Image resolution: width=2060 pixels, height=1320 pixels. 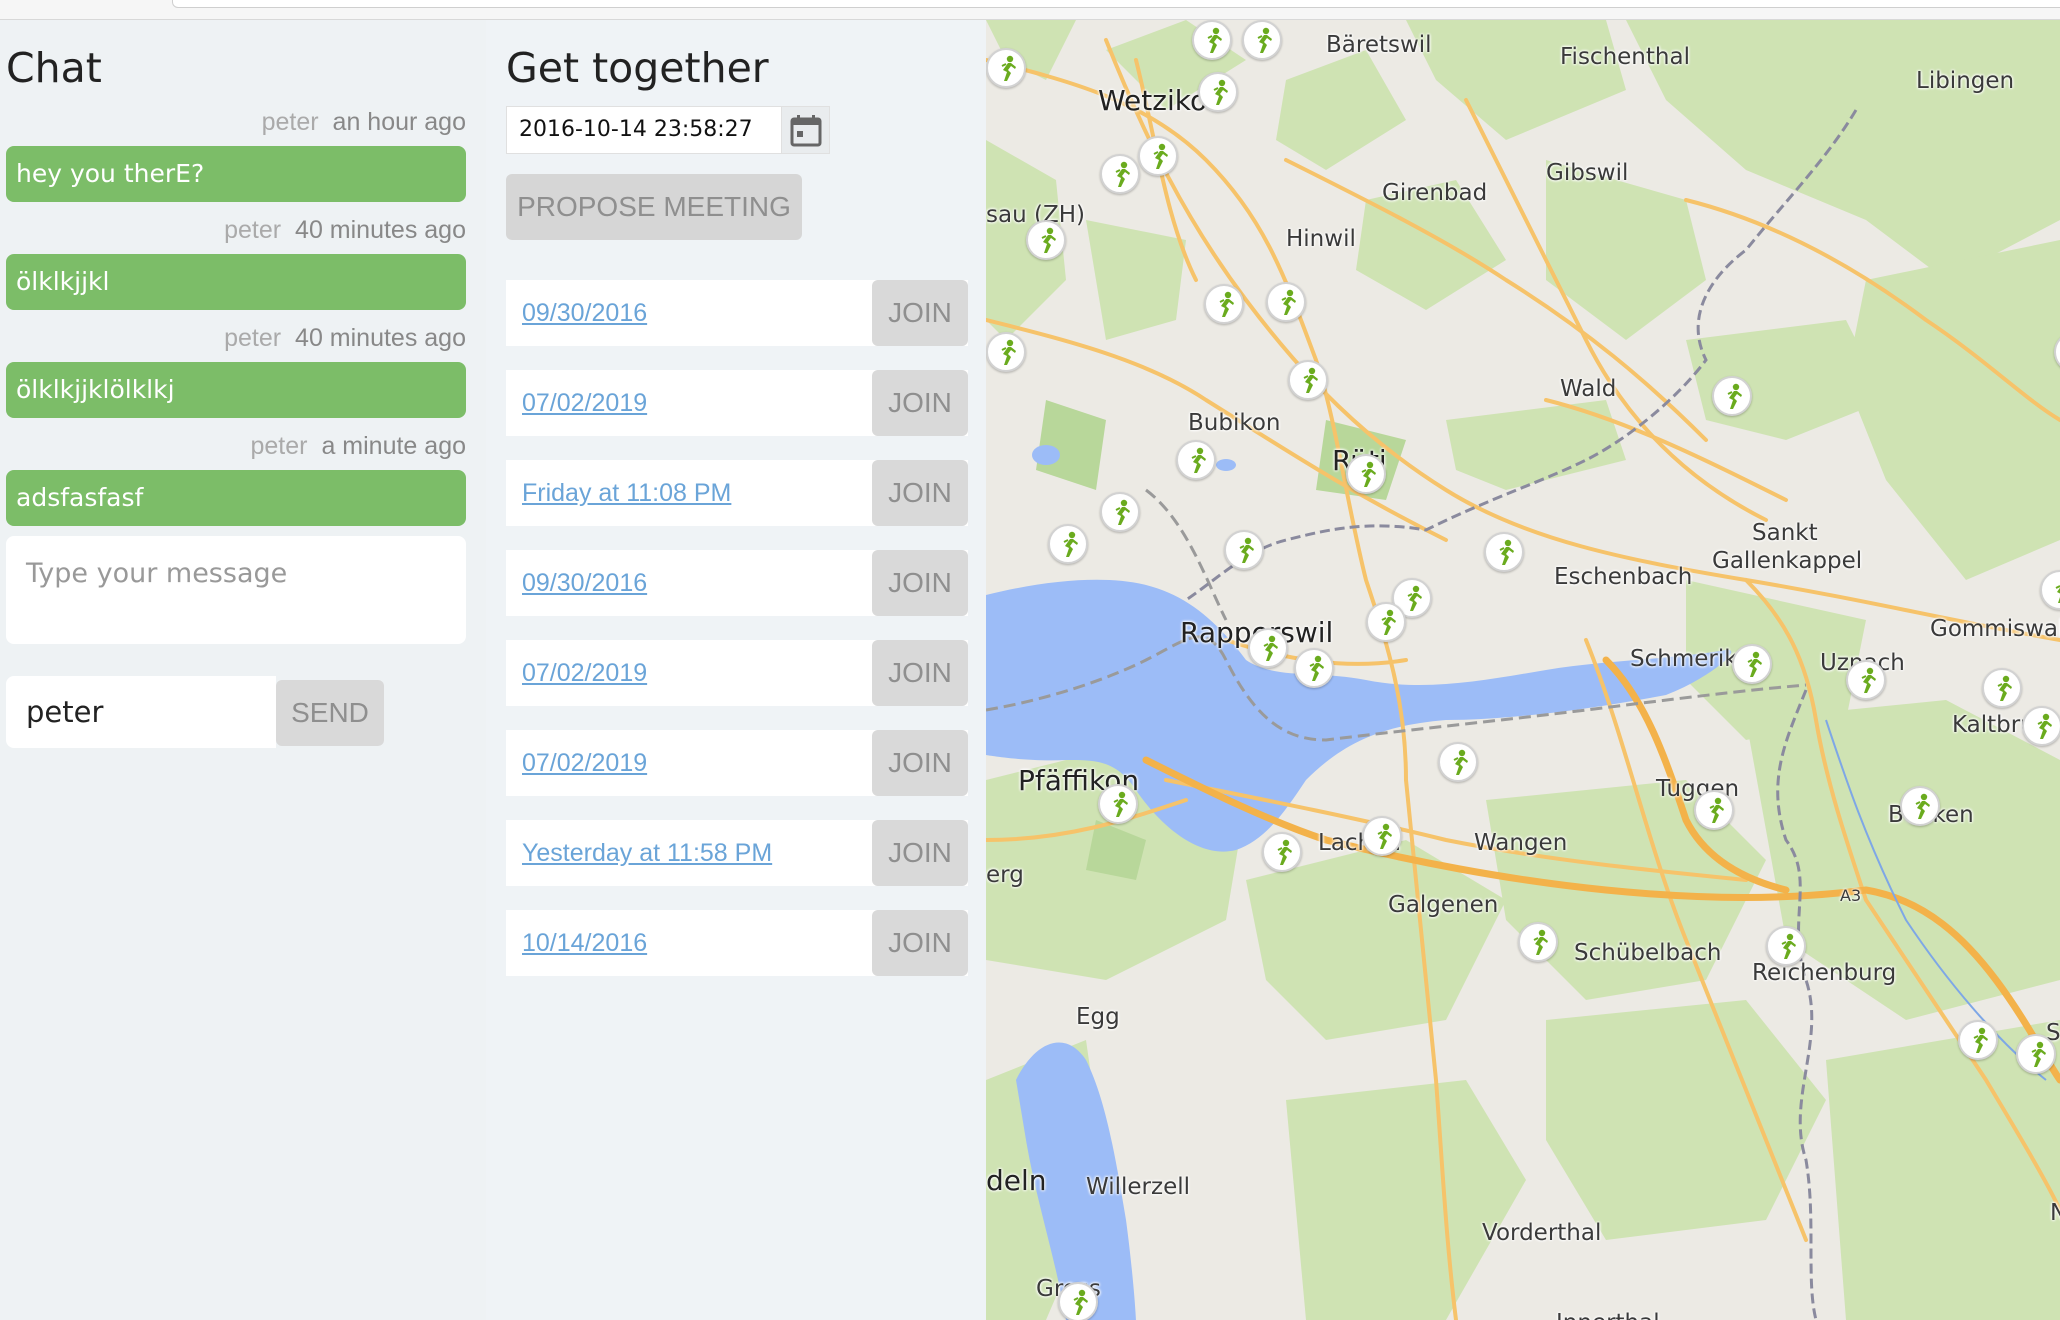 I want to click on message-author: peter, so click(x=290, y=122).